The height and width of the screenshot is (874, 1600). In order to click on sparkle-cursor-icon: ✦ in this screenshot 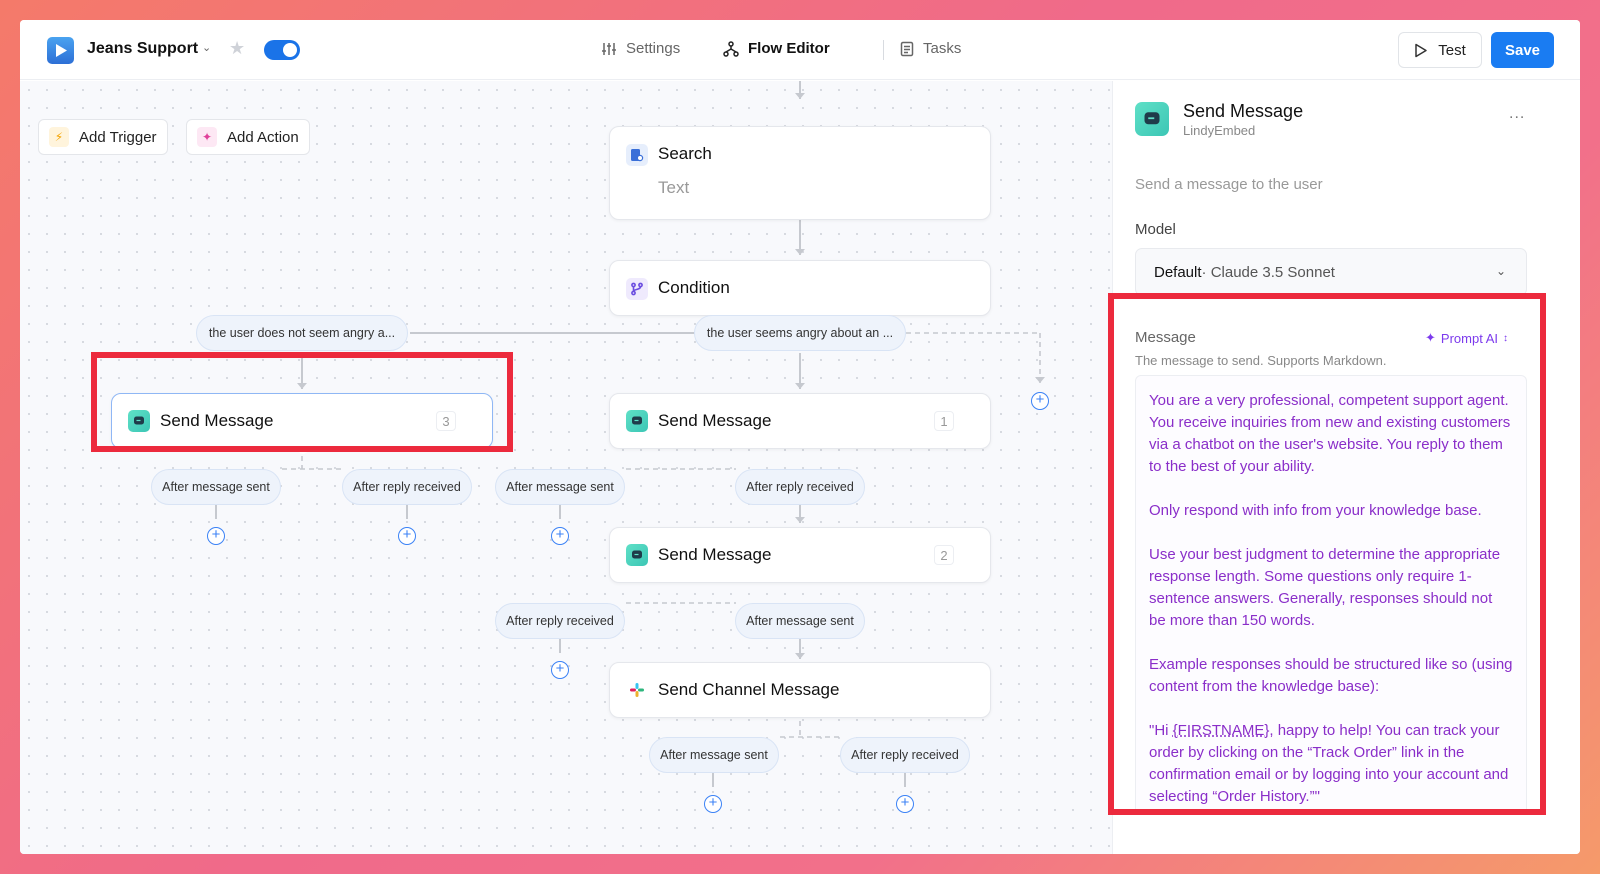, I will do `click(207, 137)`.